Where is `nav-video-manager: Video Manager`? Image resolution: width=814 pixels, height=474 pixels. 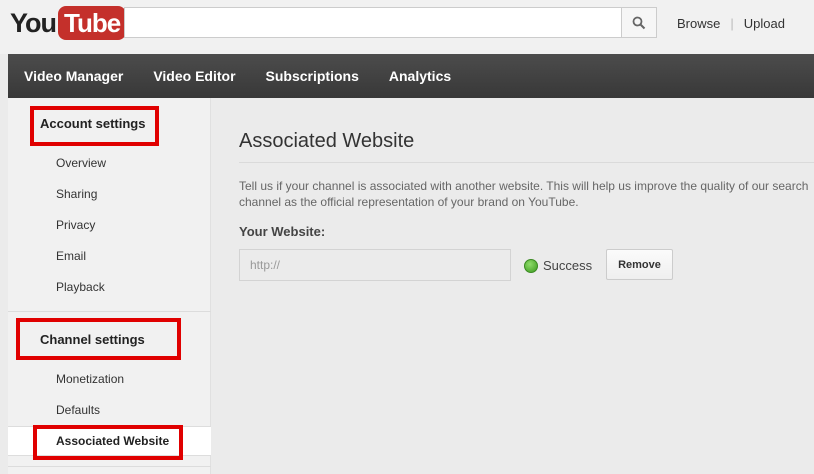
nav-video-manager: Video Manager is located at coordinates (73, 76).